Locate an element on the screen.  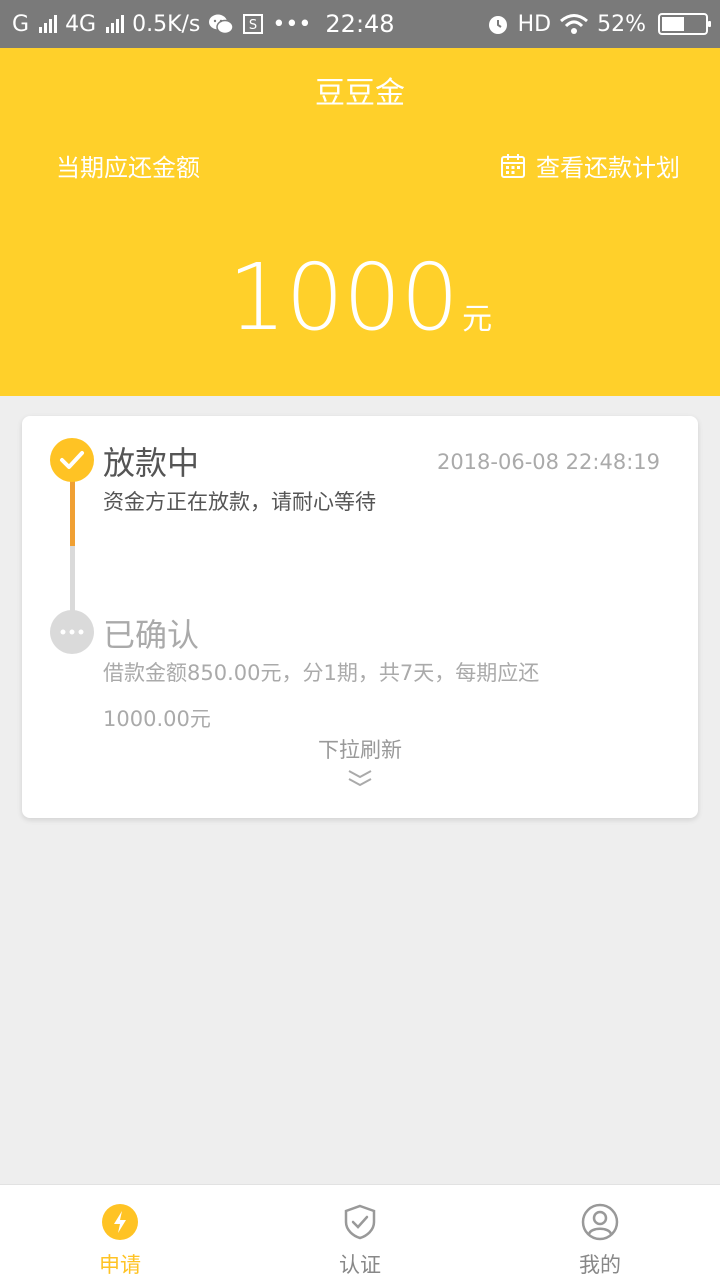
wechat-icon is located at coordinates (222, 24).